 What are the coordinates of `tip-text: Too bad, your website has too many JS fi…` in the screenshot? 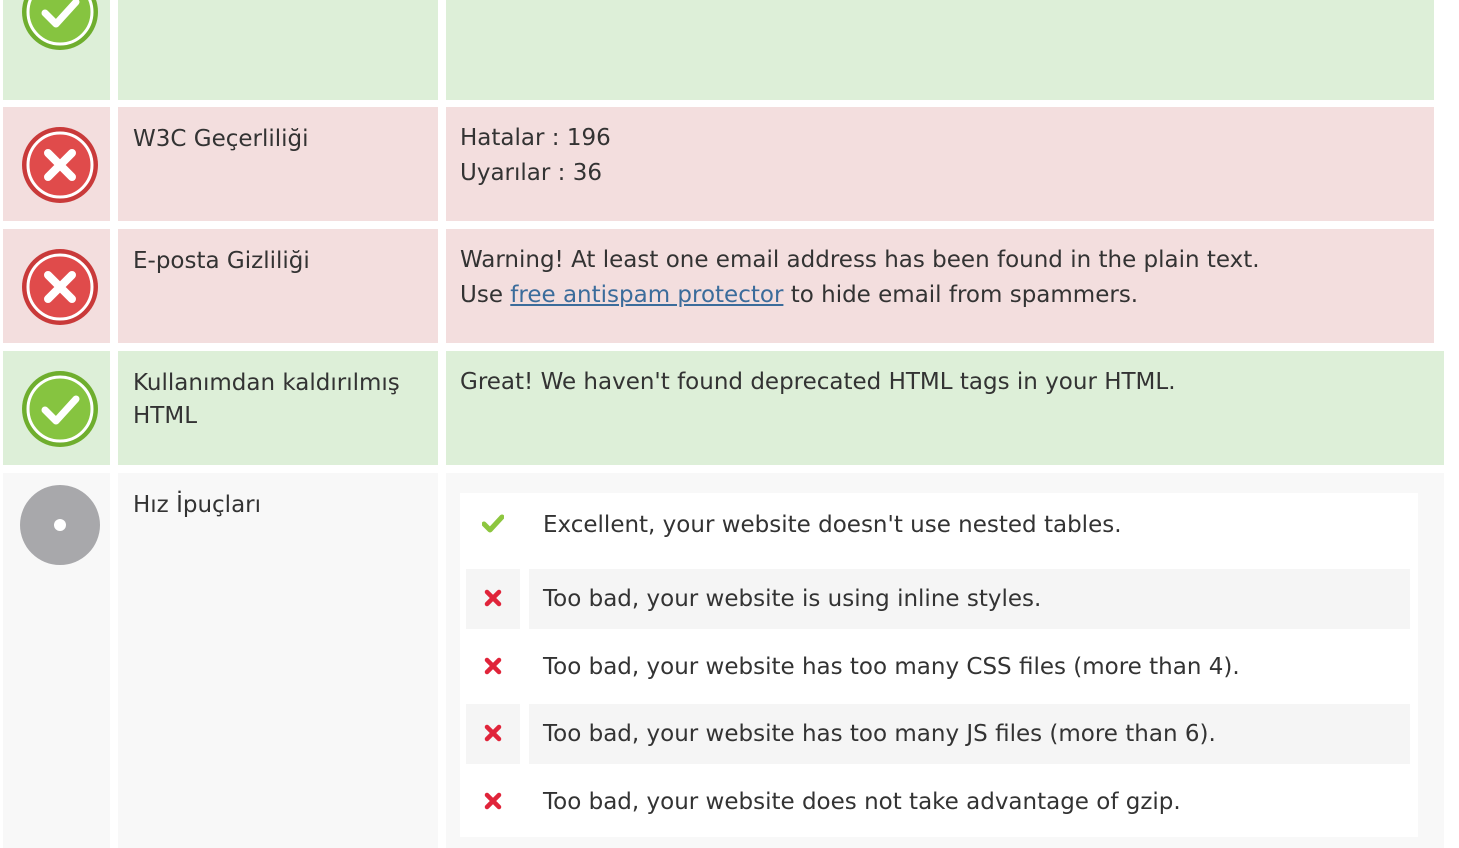 It's located at (879, 734).